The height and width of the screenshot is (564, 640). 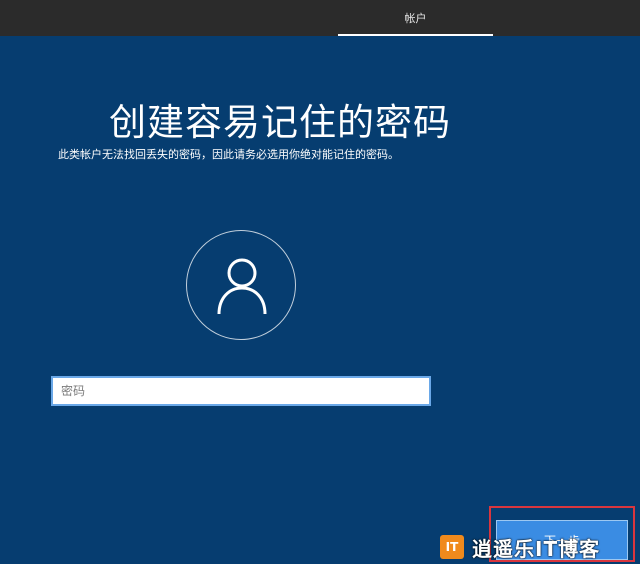 I want to click on avatar, so click(x=241, y=285).